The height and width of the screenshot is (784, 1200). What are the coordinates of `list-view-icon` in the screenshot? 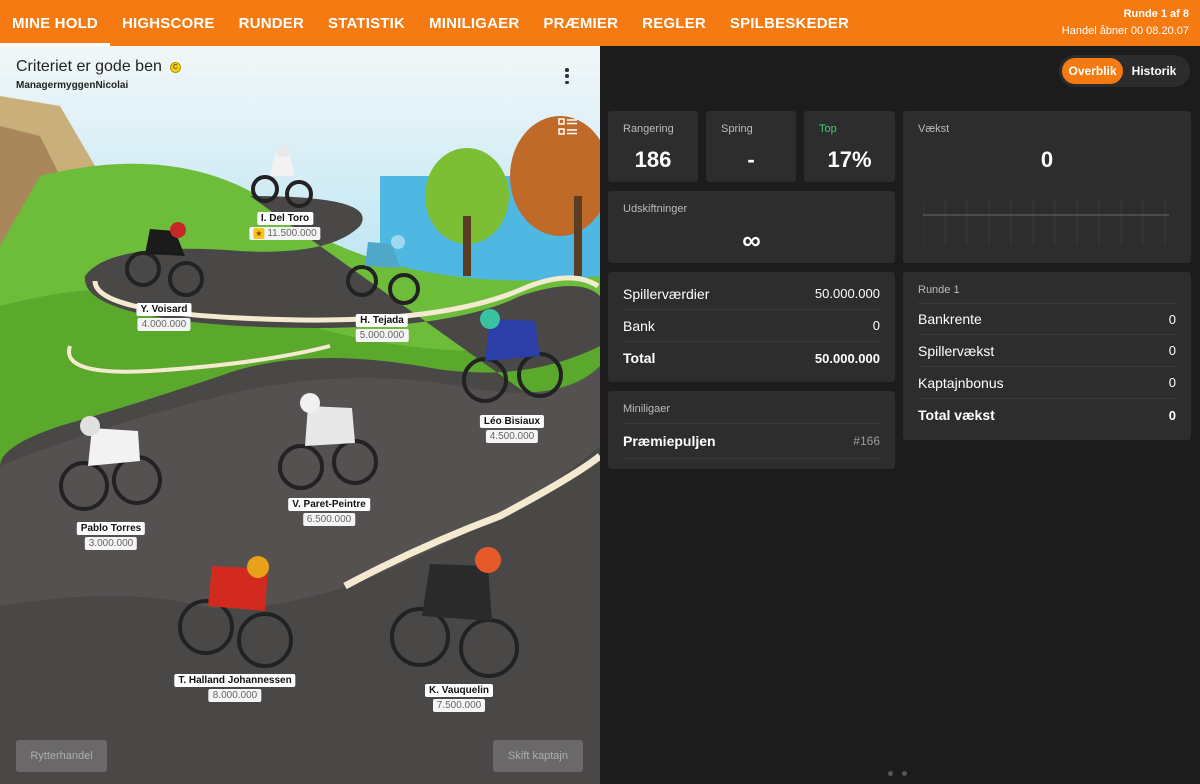 It's located at (568, 127).